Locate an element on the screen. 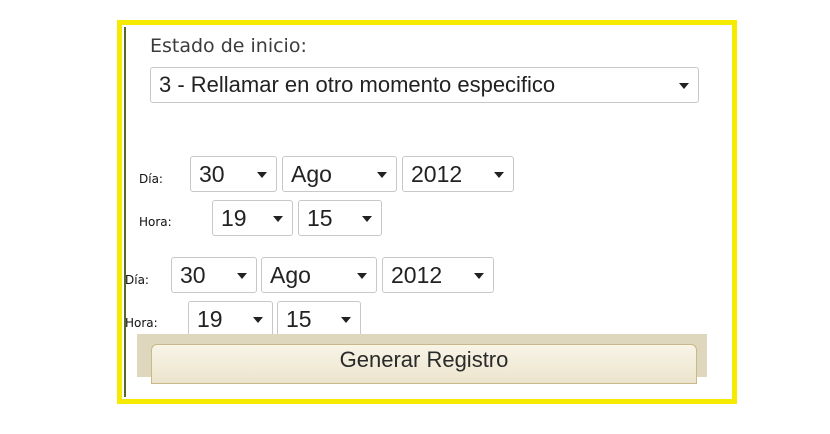 This screenshot has height=434, width=830. dia-label-2: Día: is located at coordinates (137, 280).